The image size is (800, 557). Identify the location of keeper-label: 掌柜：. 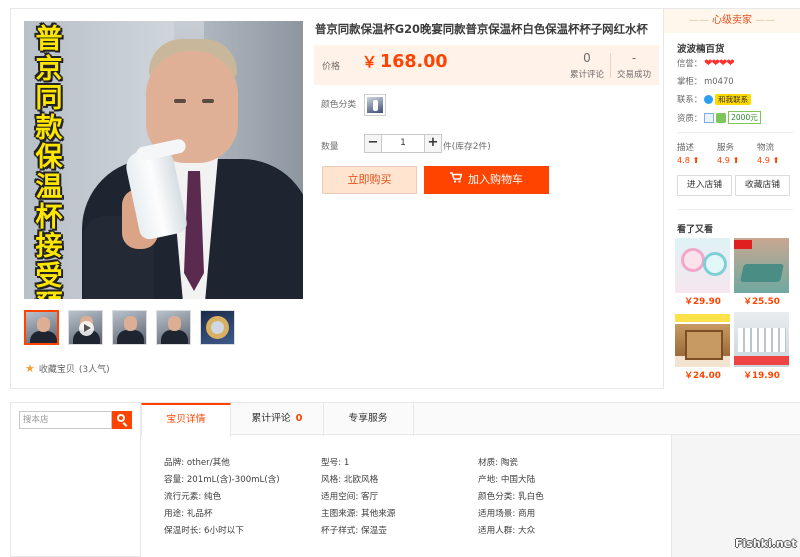
(690, 81).